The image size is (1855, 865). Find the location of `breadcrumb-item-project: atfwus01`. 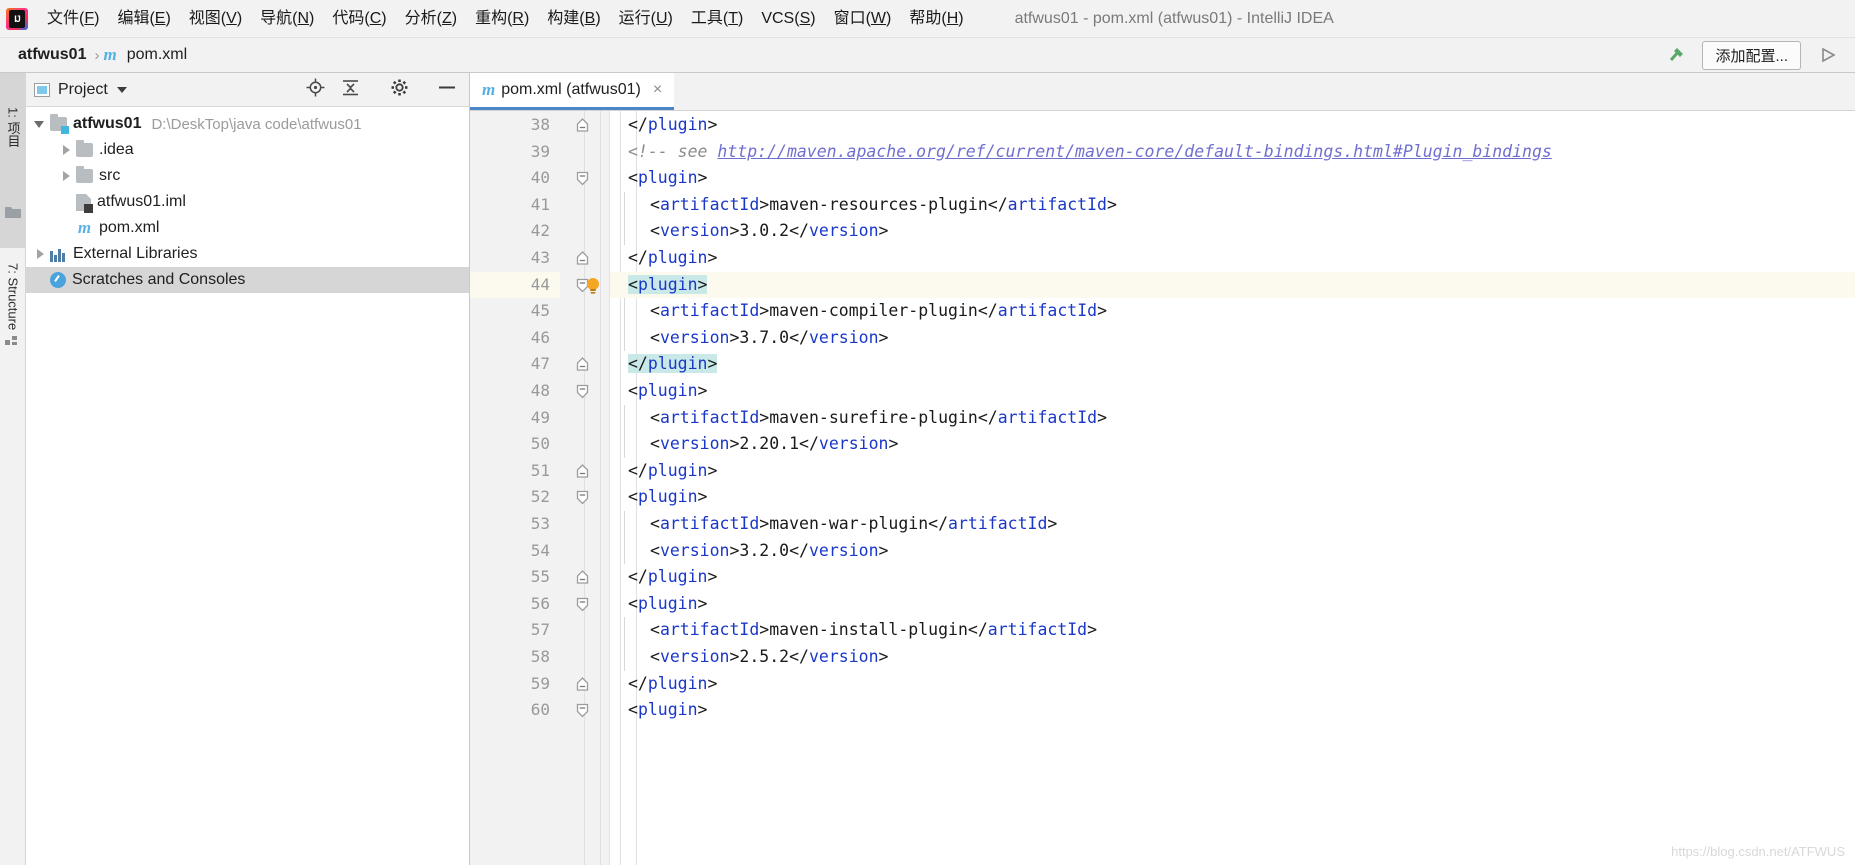

breadcrumb-item-project: atfwus01 is located at coordinates (52, 55).